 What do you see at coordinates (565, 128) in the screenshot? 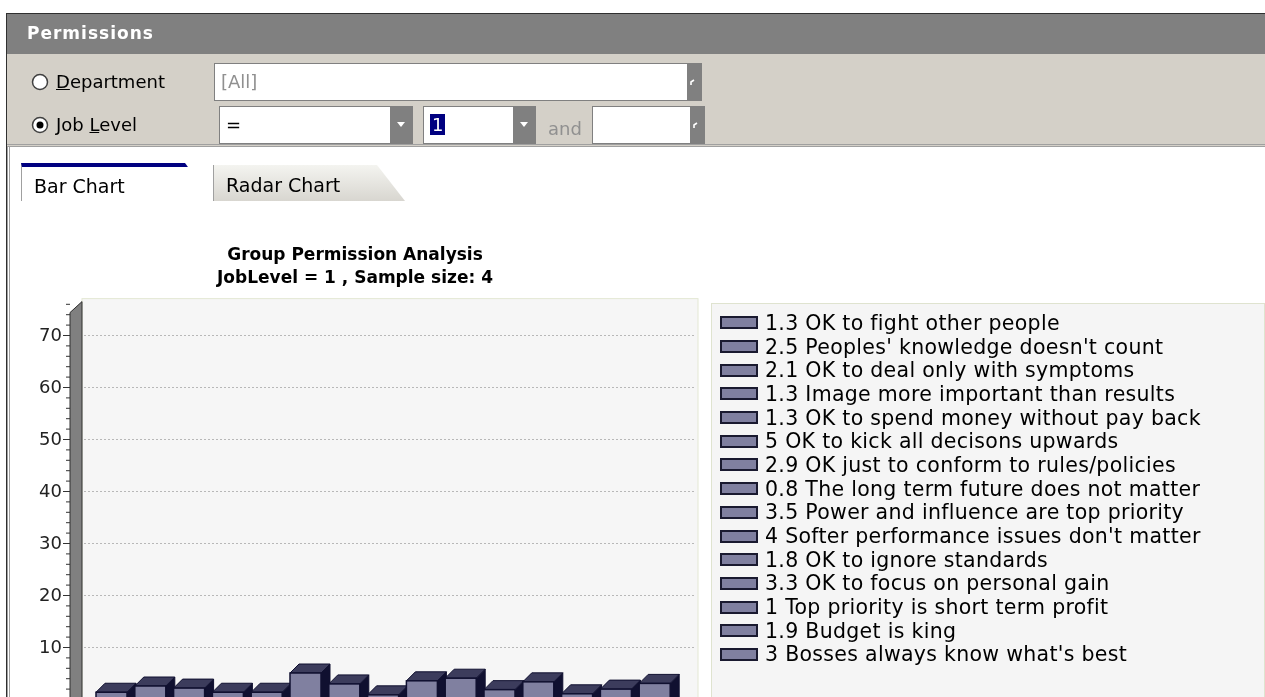
I see `and-label: and` at bounding box center [565, 128].